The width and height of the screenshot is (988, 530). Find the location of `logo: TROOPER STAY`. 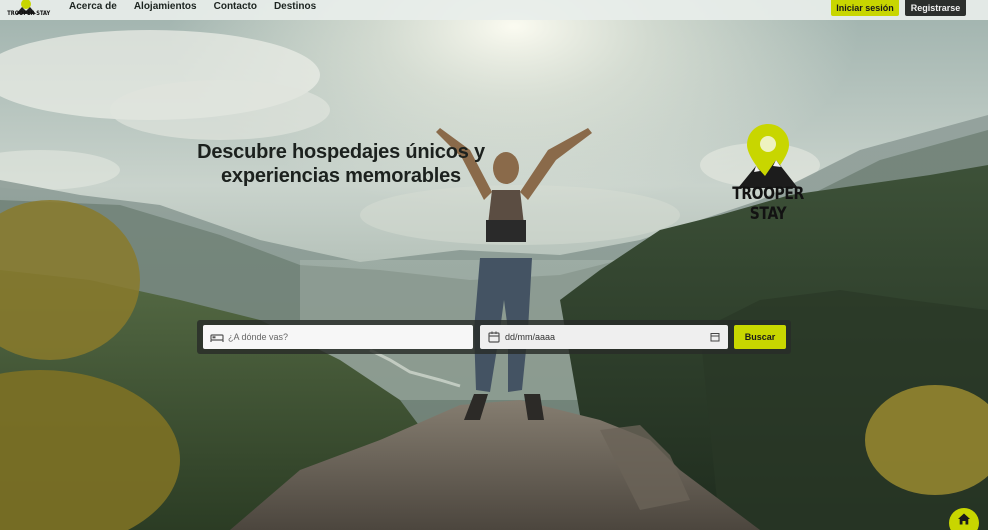

logo: TROOPER STAY is located at coordinates (26, 11).